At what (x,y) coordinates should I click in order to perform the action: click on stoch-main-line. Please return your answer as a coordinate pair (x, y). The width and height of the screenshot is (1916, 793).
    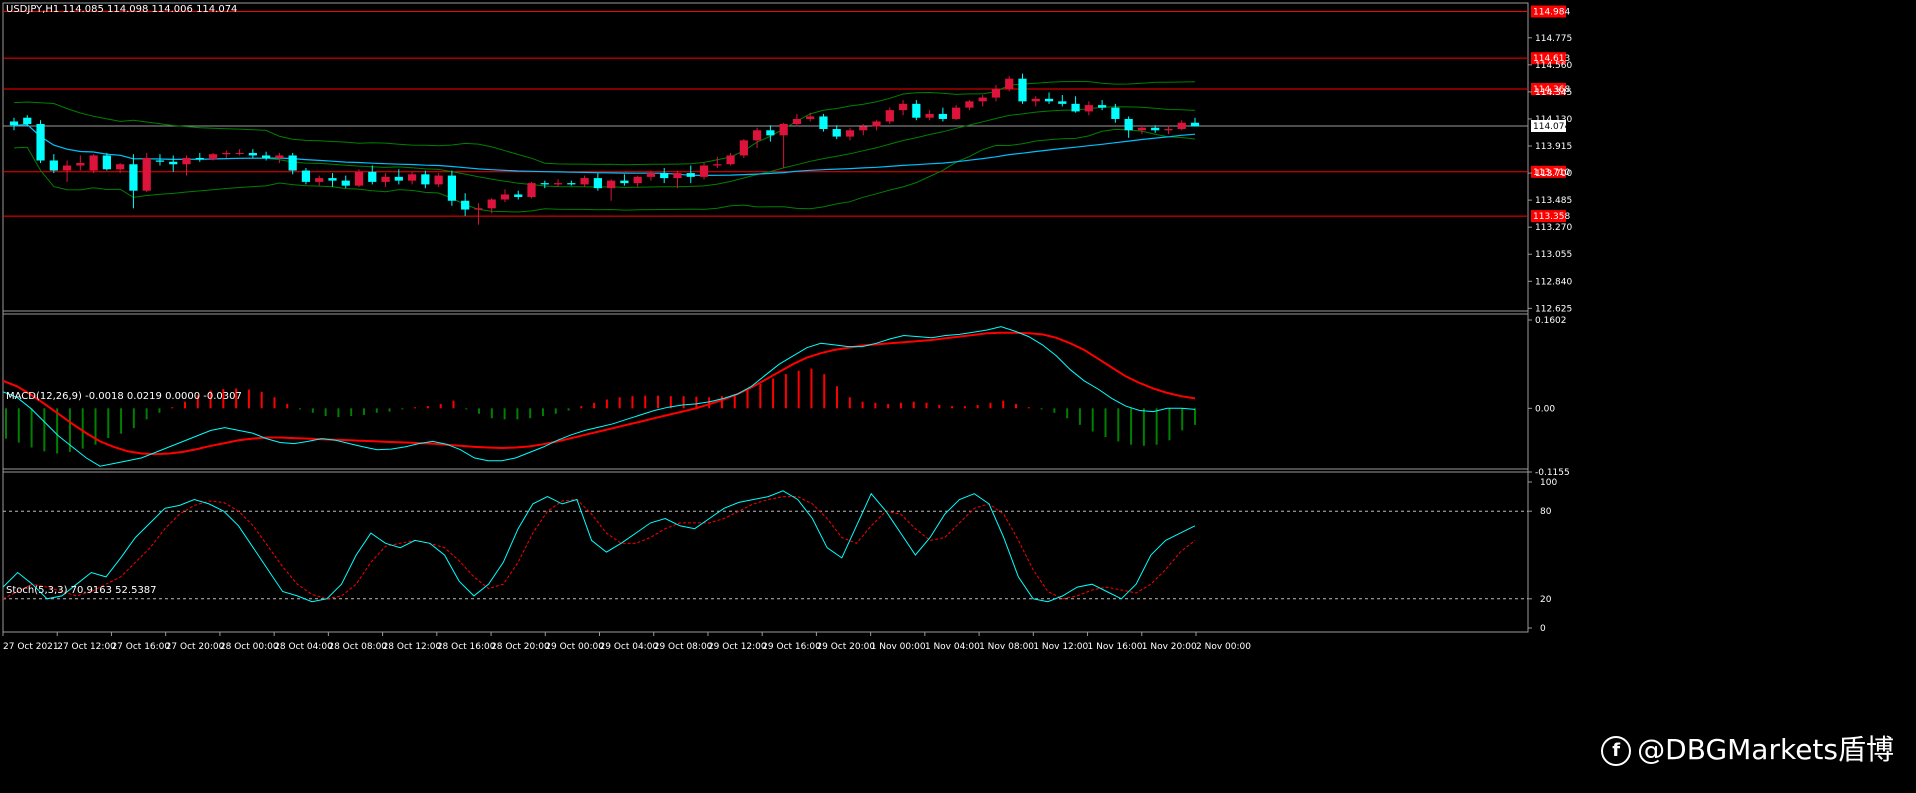
    Looking at the image, I should click on (599, 546).